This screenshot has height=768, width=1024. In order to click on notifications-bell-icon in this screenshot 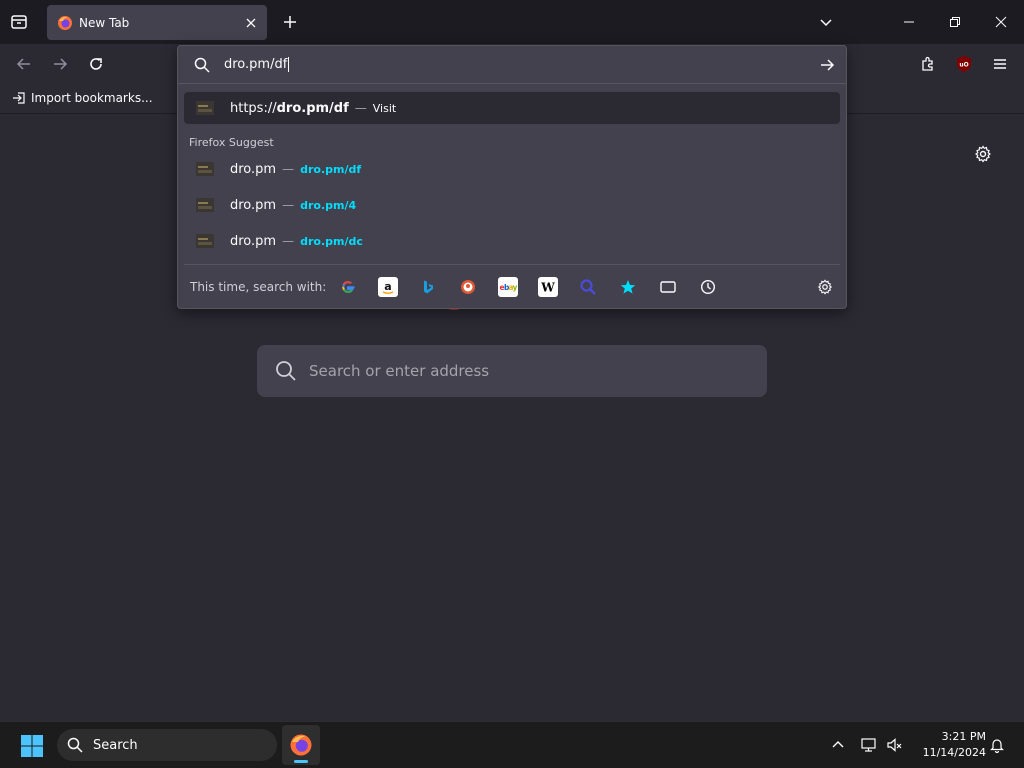, I will do `click(997, 745)`.